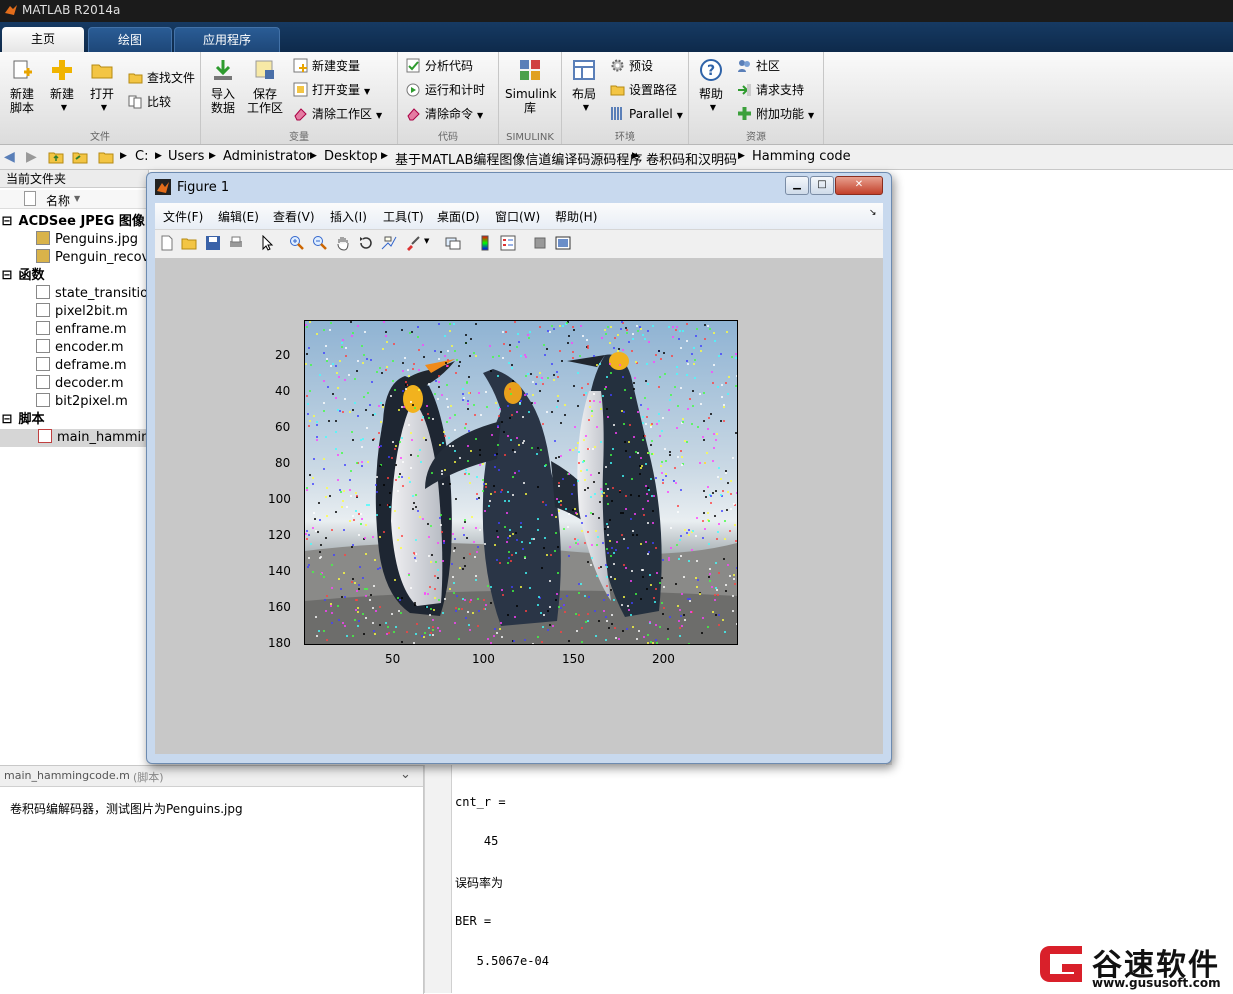 Image resolution: width=1233 pixels, height=994 pixels. I want to click on hide-tools-icon, so click(540, 243).